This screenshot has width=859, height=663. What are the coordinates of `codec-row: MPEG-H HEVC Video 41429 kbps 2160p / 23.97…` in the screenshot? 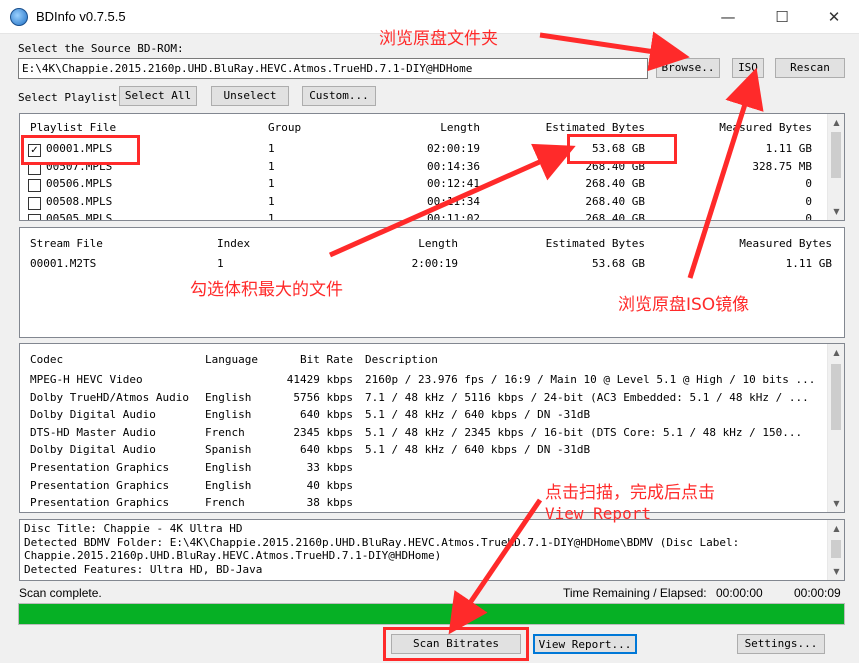 It's located at (424, 381).